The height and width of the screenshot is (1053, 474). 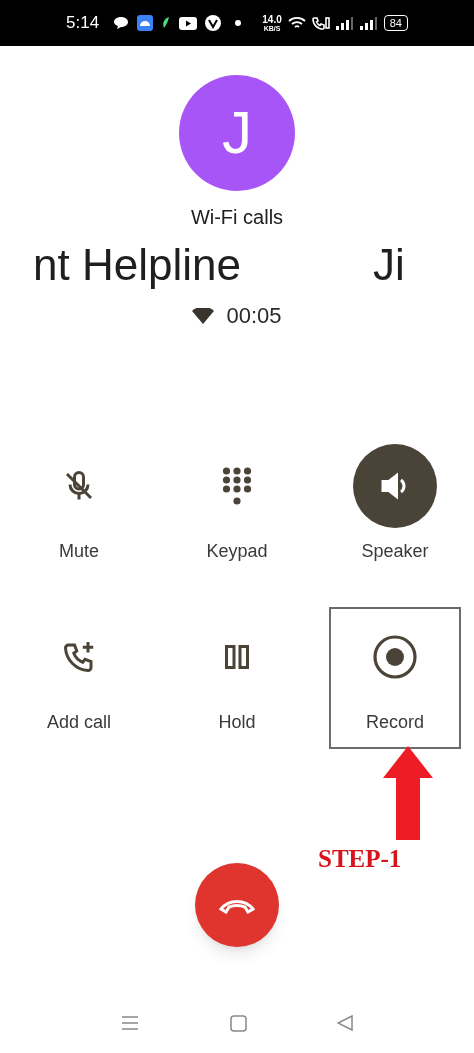 What do you see at coordinates (360, 859) in the screenshot?
I see `step-label: STEP-1` at bounding box center [360, 859].